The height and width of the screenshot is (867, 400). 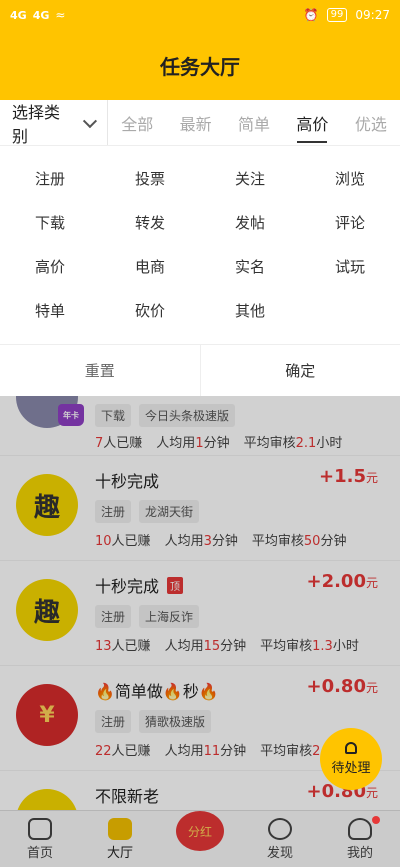 I want to click on crown-icon: 年卡, so click(x=71, y=415).